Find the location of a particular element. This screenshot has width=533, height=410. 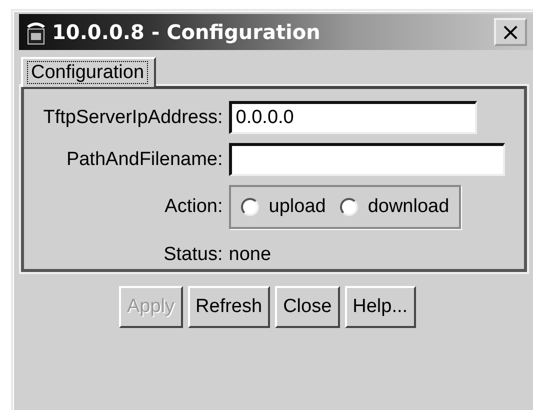

field-label: TftpServerIpAddress: is located at coordinates (133, 117).